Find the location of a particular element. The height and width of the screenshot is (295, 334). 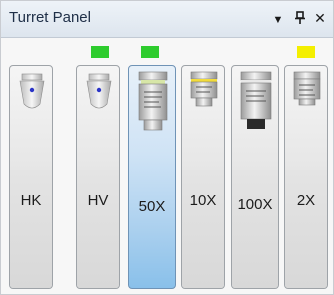

turret-position-10x: 10X is located at coordinates (203, 177).